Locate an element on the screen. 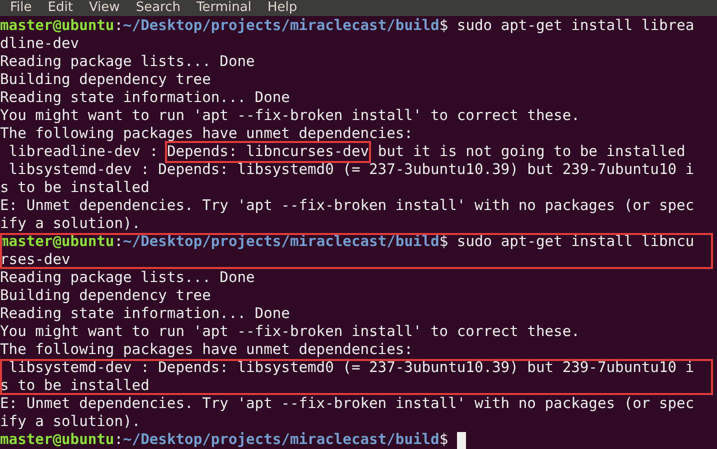 The height and width of the screenshot is (449, 717). menu-item: File is located at coordinates (21, 8).